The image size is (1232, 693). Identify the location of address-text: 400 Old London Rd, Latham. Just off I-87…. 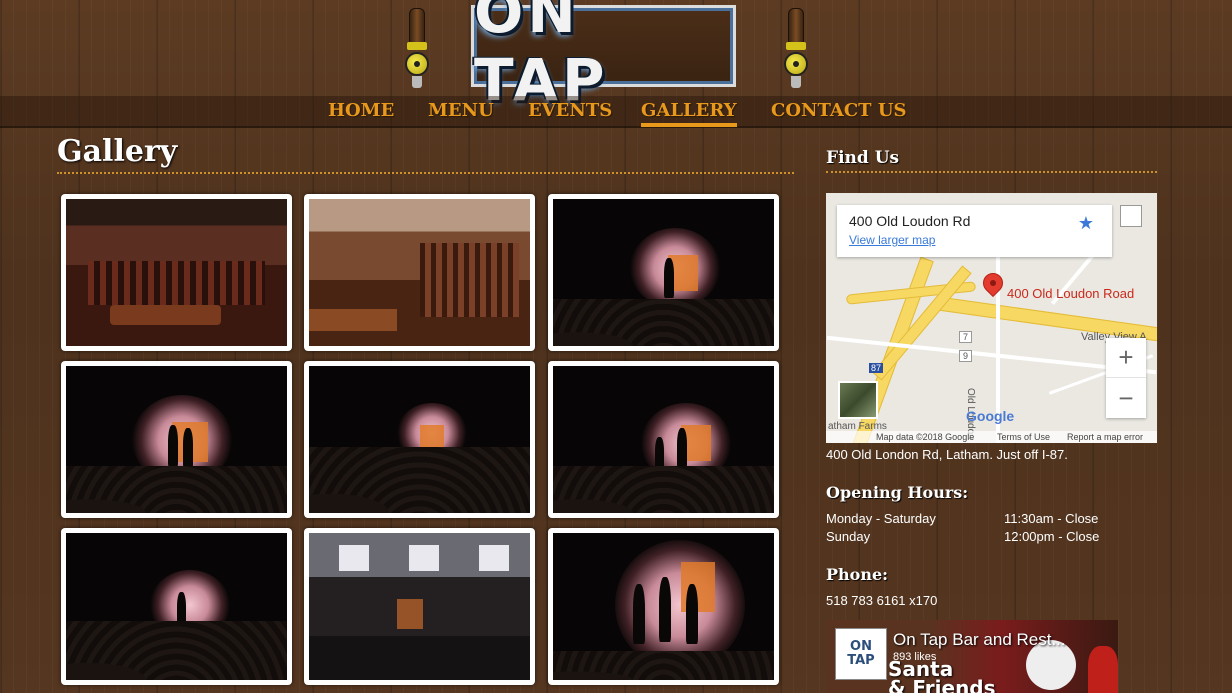
(947, 454).